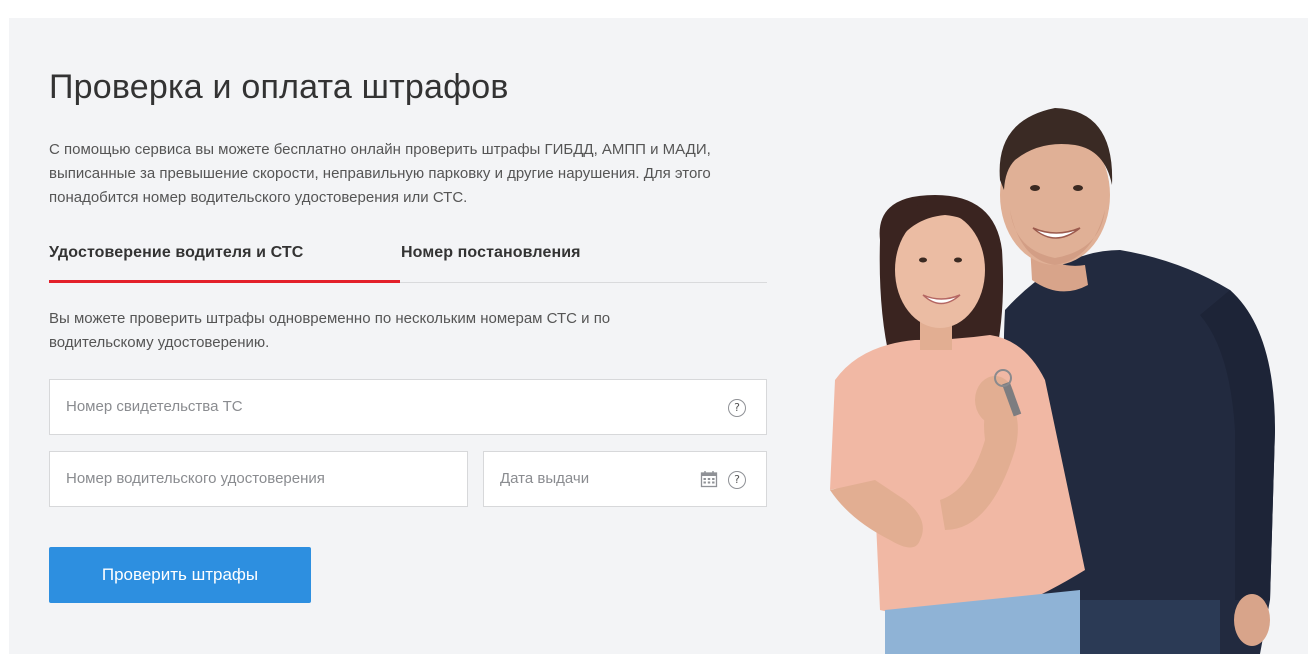 This screenshot has width=1308, height=654. What do you see at coordinates (709, 479) in the screenshot?
I see `calendar-icon` at bounding box center [709, 479].